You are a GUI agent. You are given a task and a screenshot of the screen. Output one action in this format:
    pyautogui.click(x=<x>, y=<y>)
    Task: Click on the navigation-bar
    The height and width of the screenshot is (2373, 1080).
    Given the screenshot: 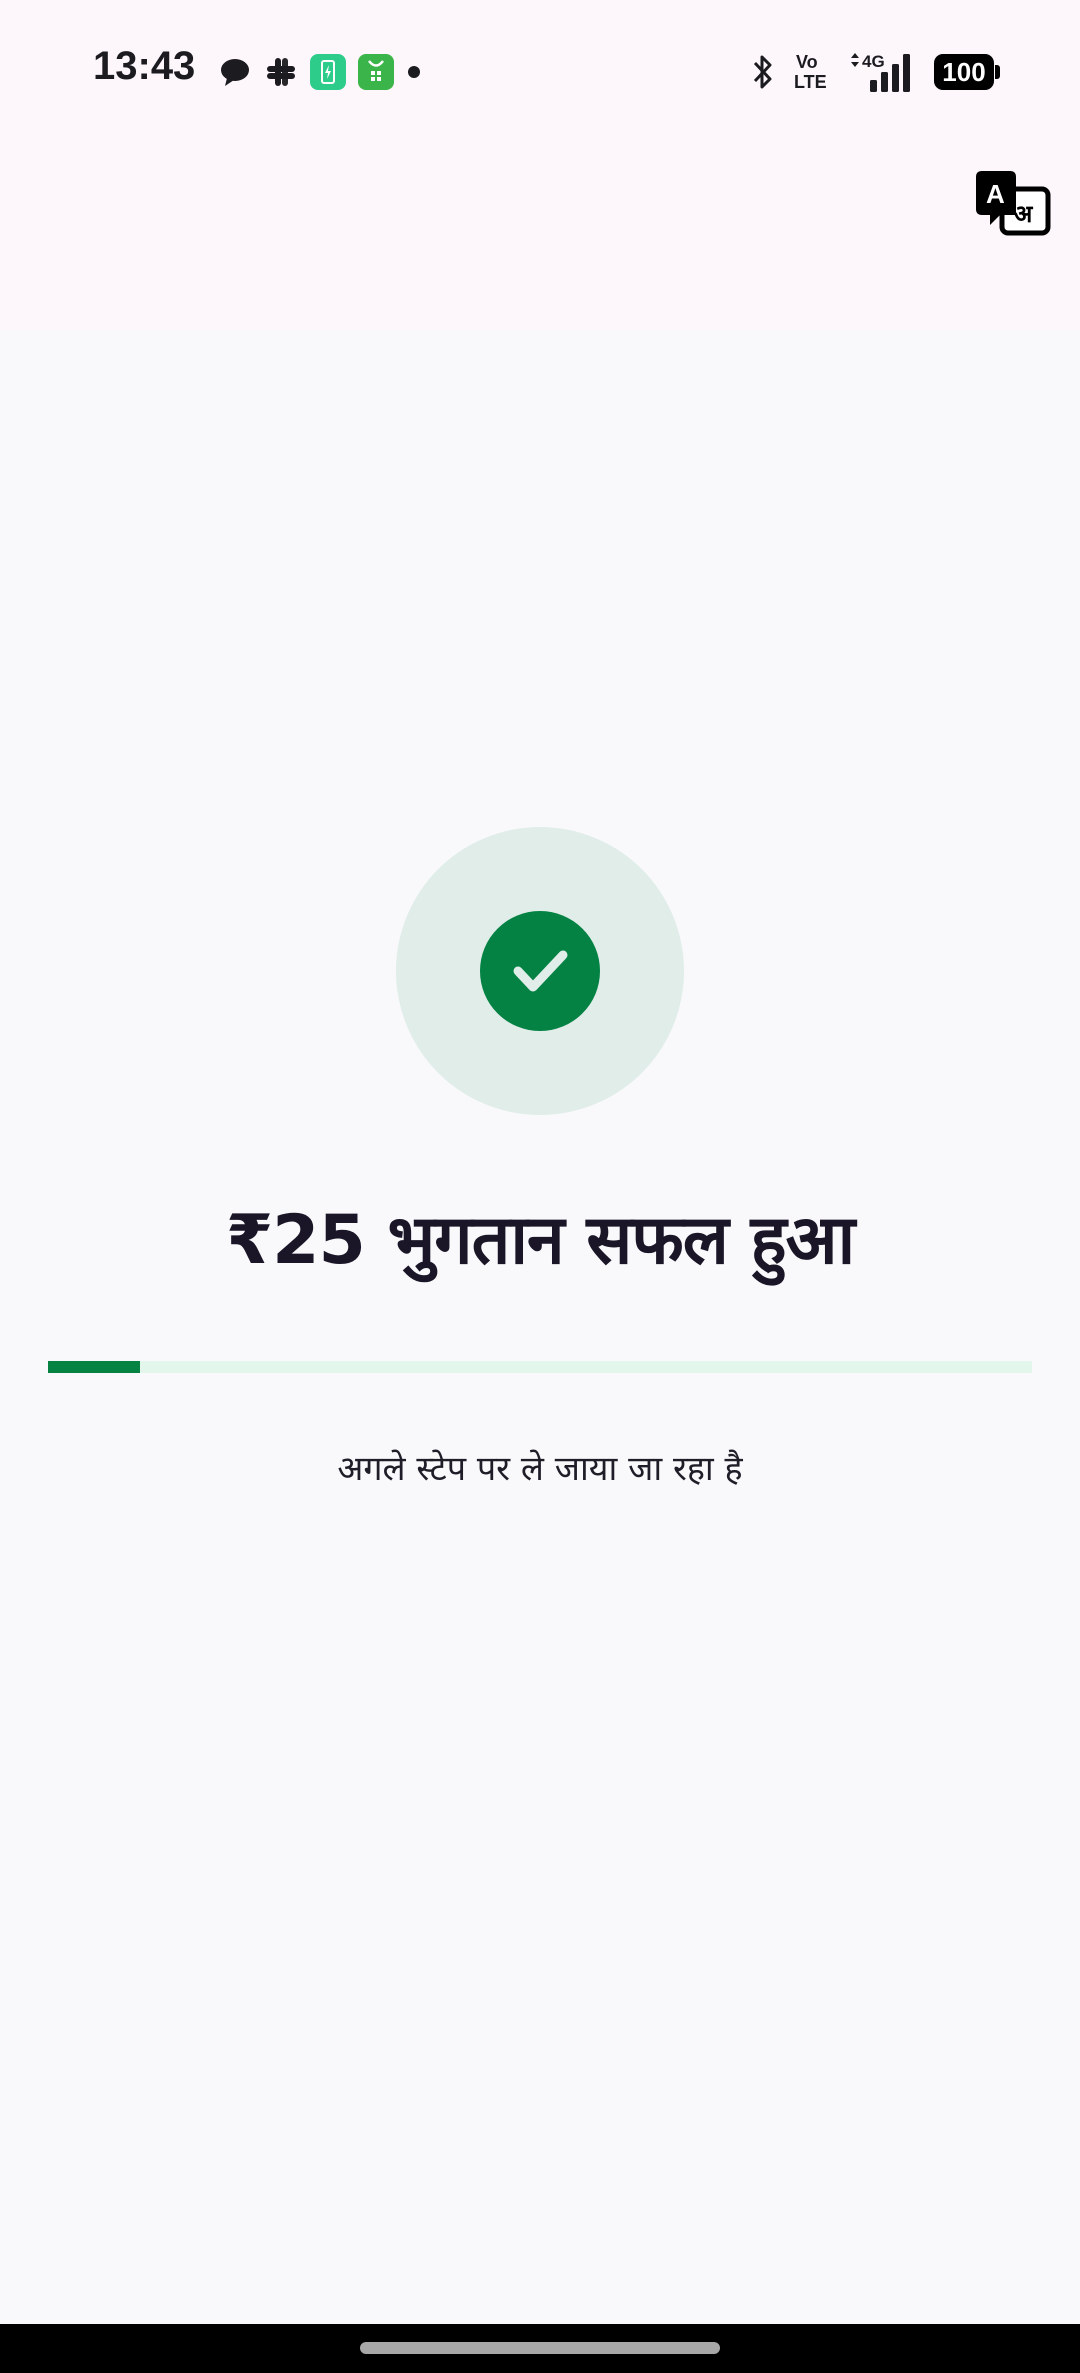 What is the action you would take?
    pyautogui.click(x=540, y=2348)
    